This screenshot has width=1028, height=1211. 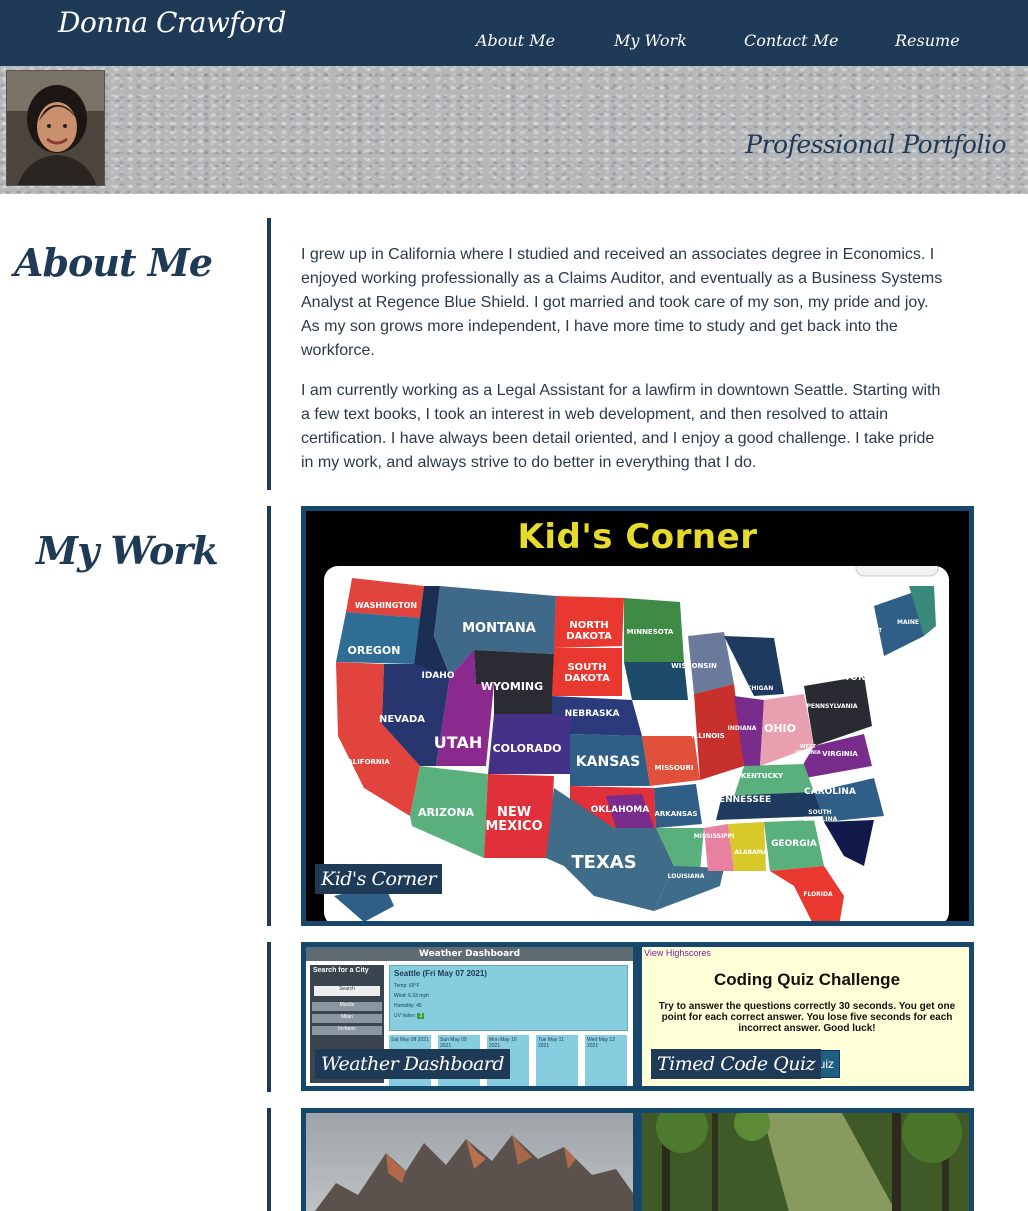 I want to click on profile-photo, so click(x=55, y=128).